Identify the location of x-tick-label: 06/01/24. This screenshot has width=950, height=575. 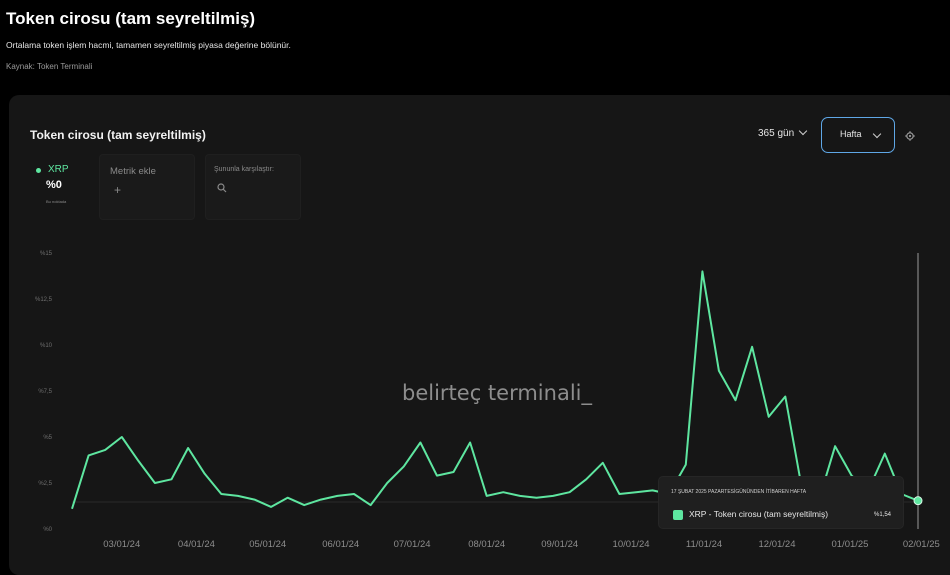
(340, 544).